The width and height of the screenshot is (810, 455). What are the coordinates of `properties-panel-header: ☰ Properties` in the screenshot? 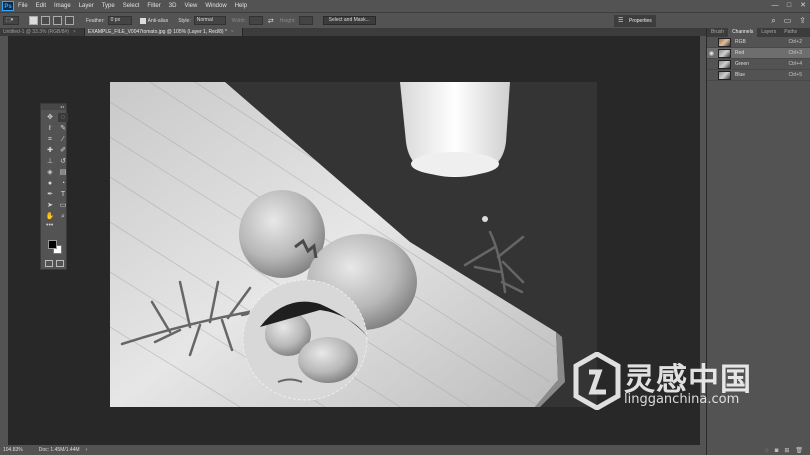 It's located at (635, 21).